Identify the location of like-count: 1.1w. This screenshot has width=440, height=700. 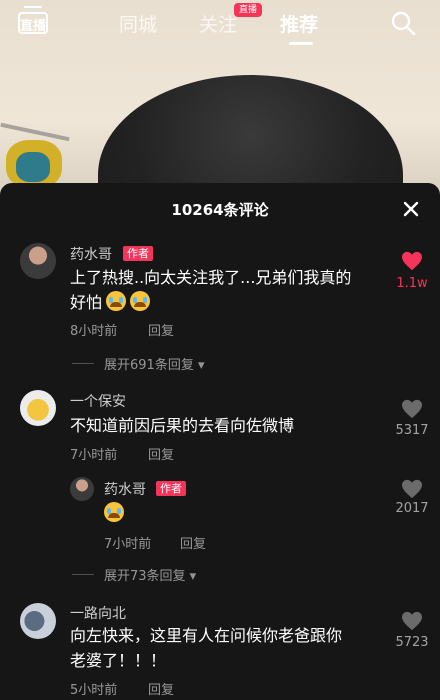
(412, 283).